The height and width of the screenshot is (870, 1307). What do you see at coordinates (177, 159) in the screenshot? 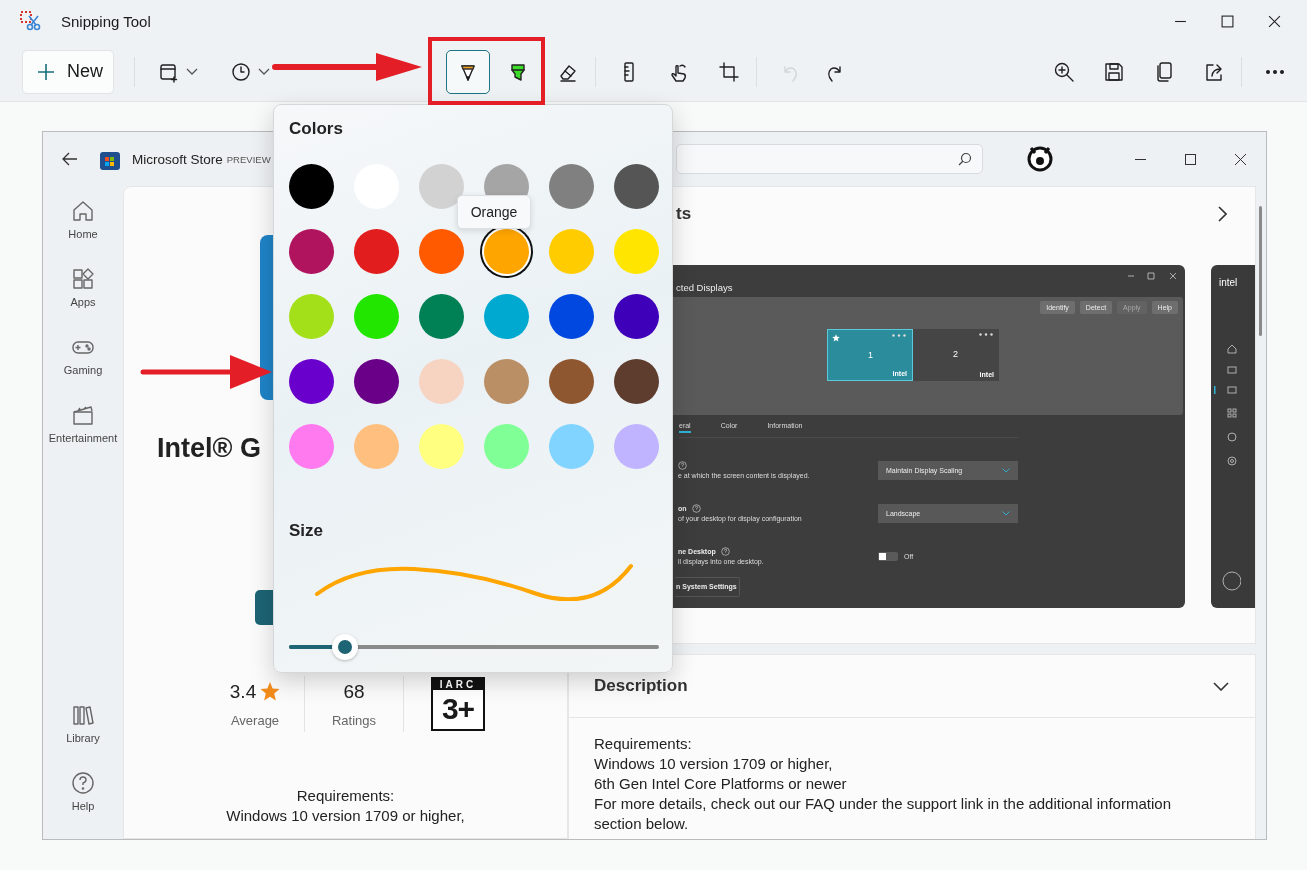
I see `app-title: Microsoft Store` at bounding box center [177, 159].